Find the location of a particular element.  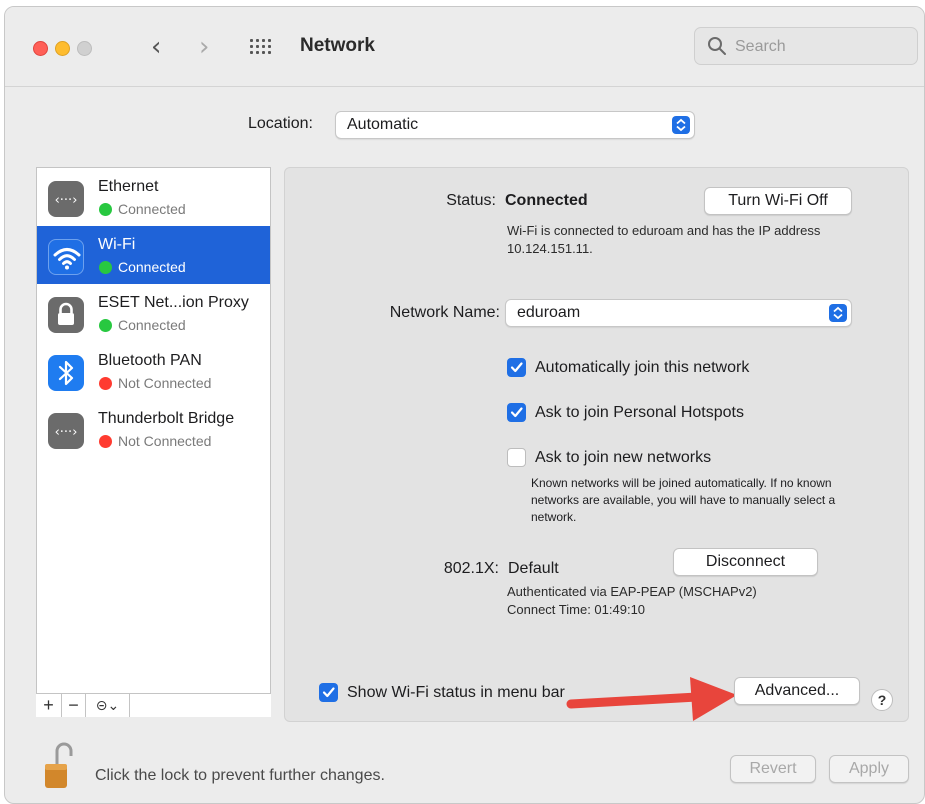

dot1x-label: 802.1X: is located at coordinates (471, 568).